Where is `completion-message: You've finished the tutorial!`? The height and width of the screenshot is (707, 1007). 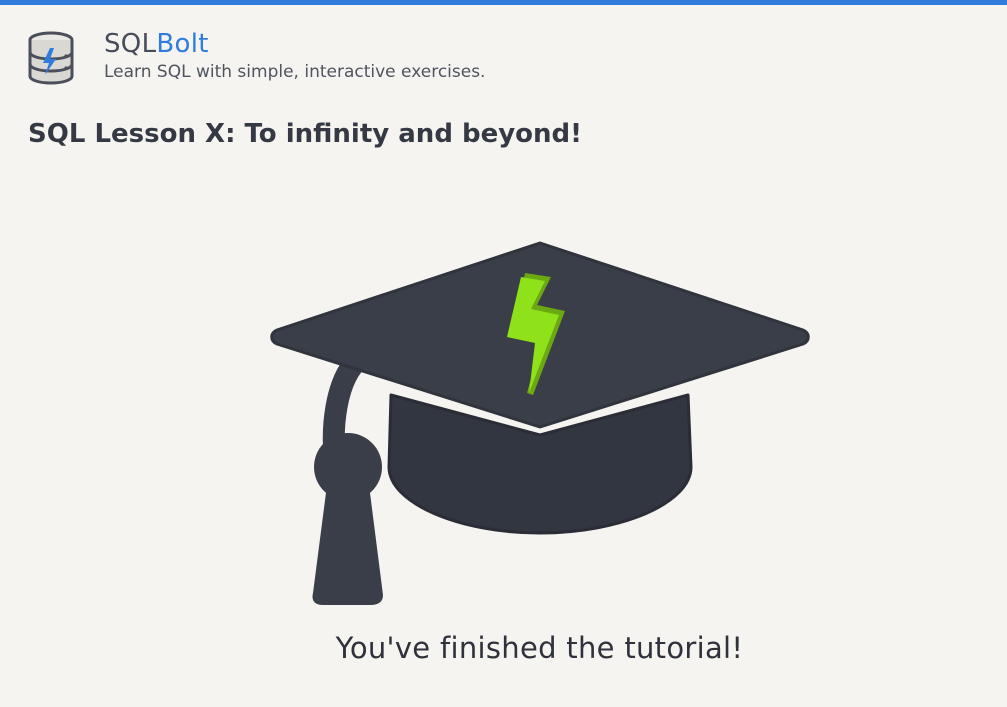 completion-message: You've finished the tutorial! is located at coordinates (539, 648).